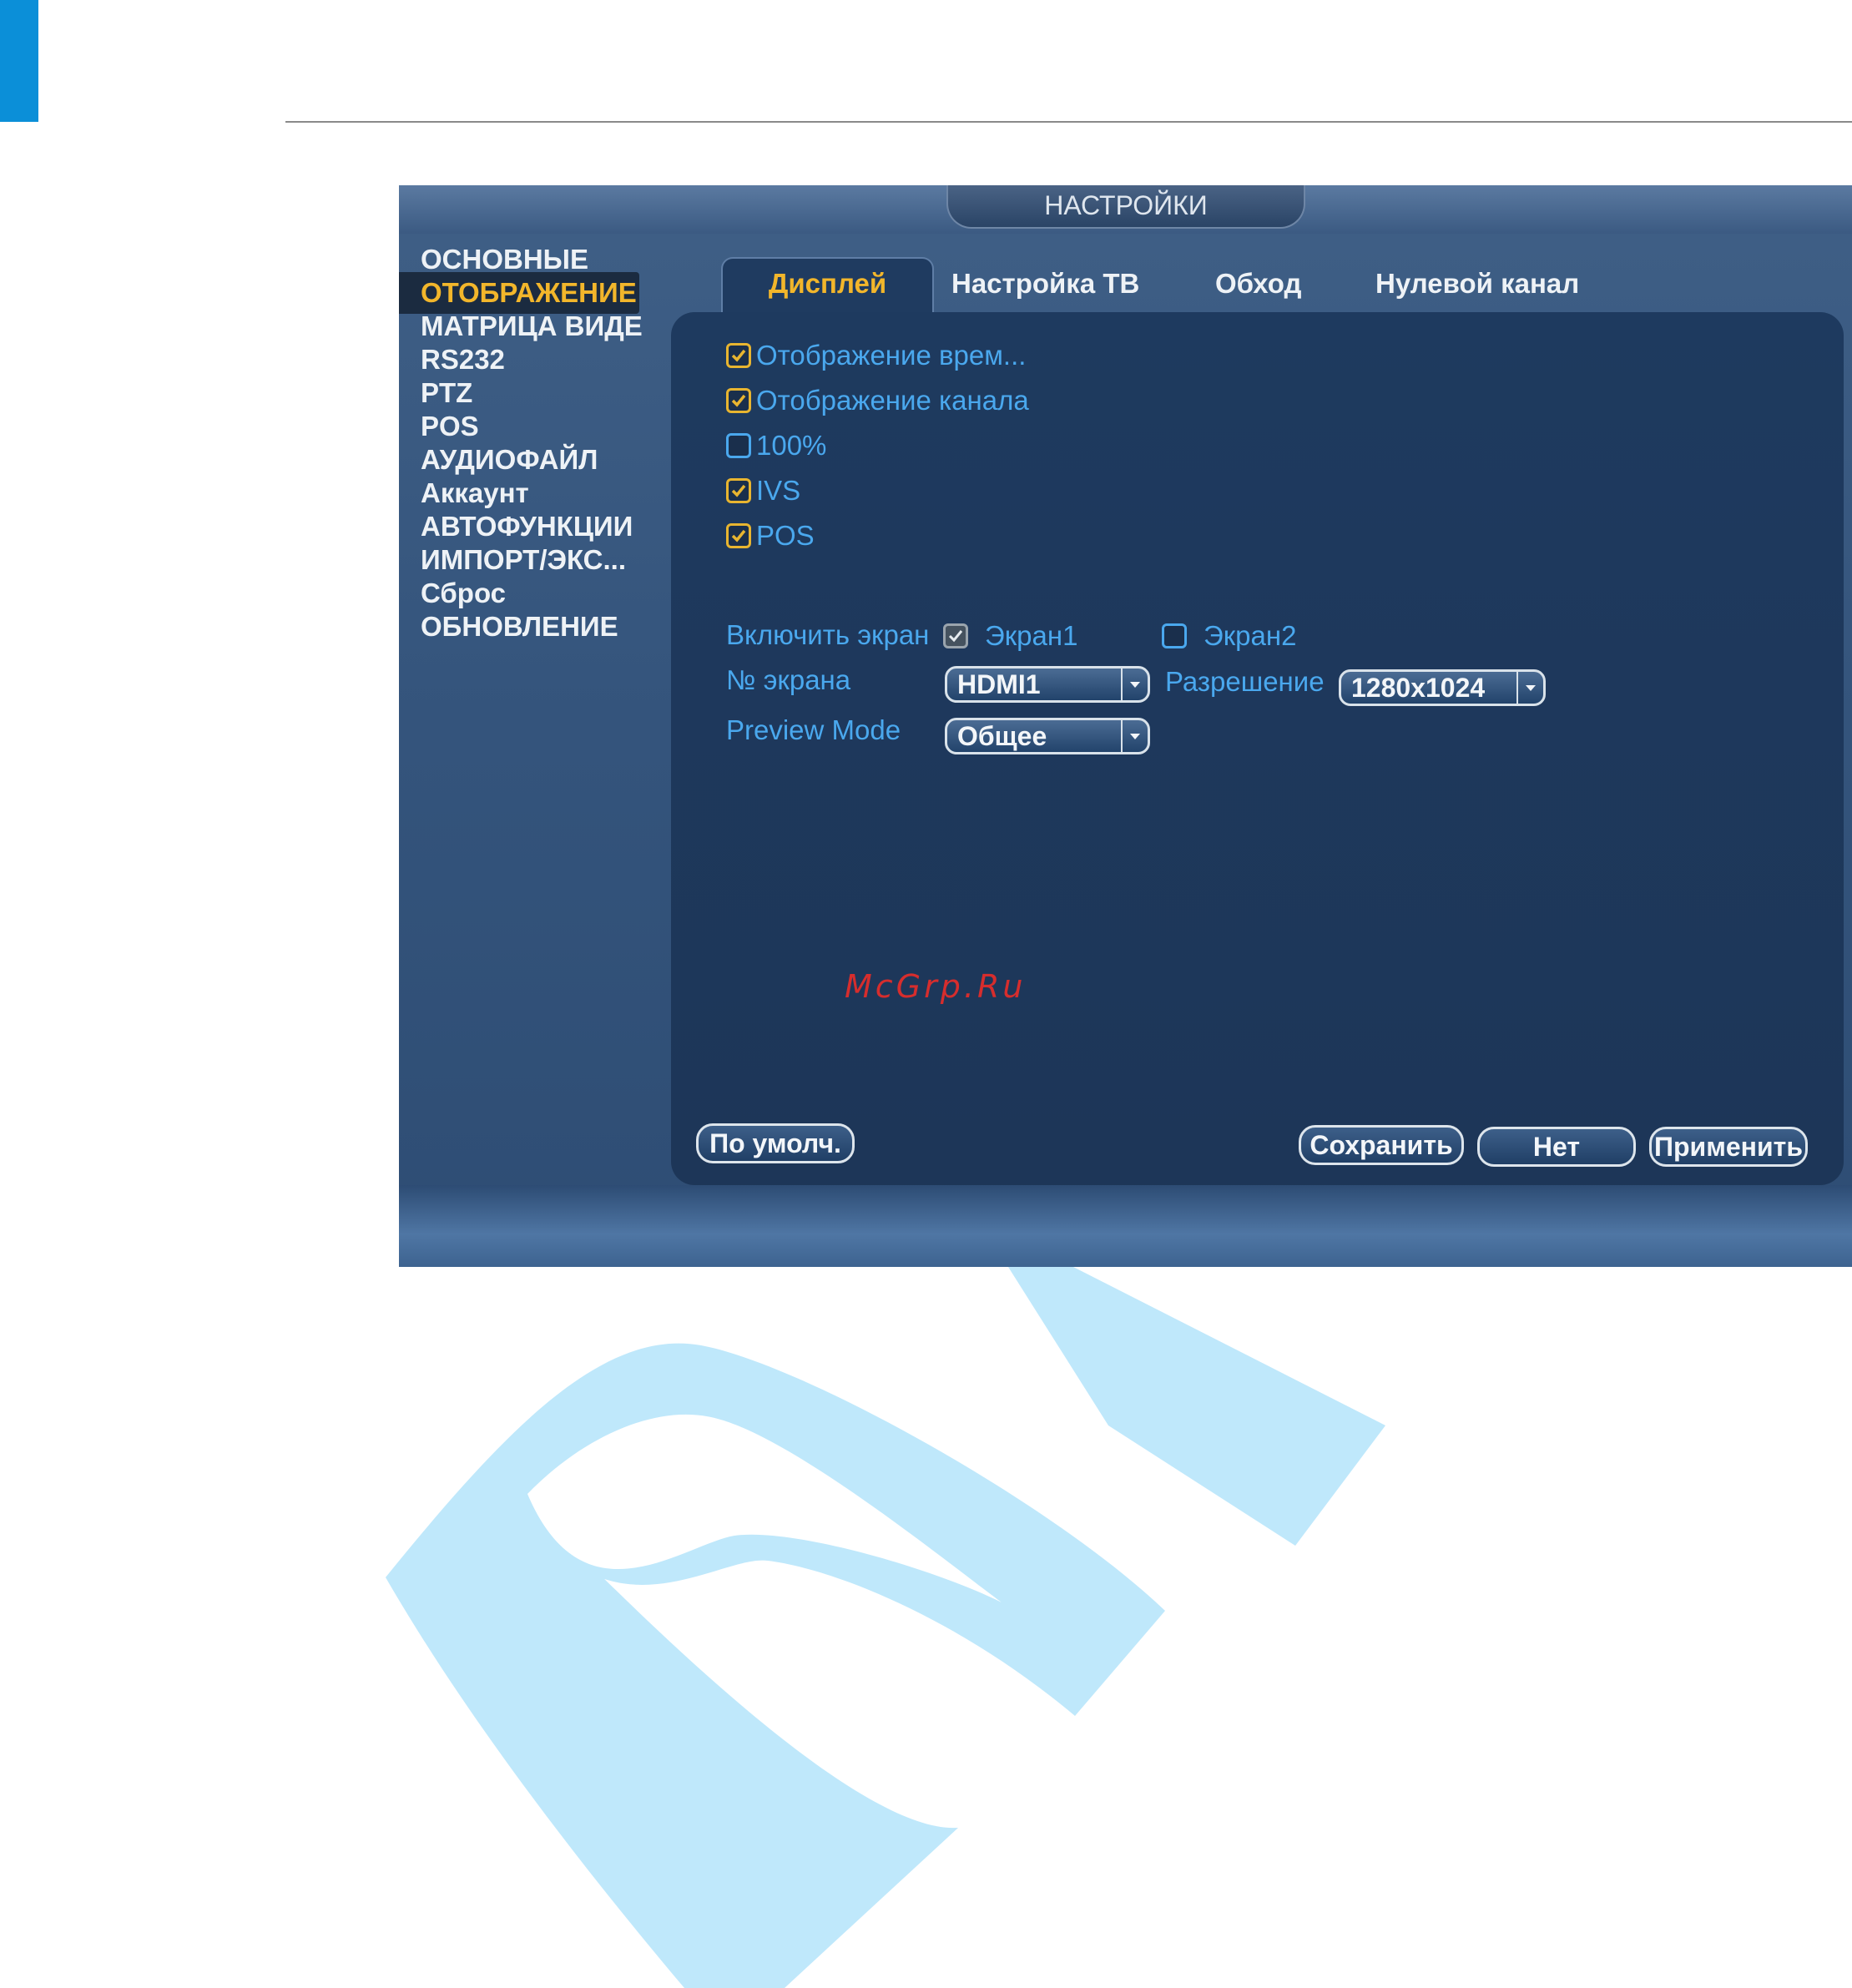 The height and width of the screenshot is (1988, 1852). I want to click on checkbox-label: Отображение канала, so click(892, 400).